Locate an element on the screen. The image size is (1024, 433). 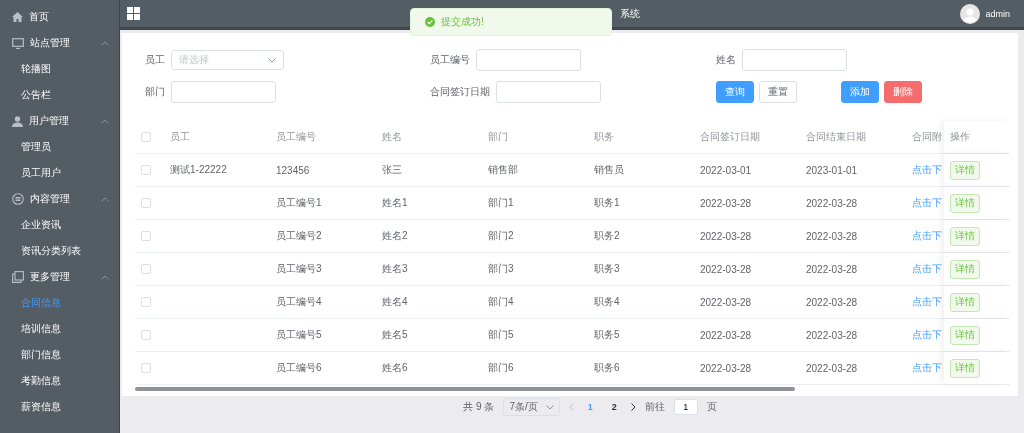
table-cell: 员工编号3 is located at coordinates (299, 269).